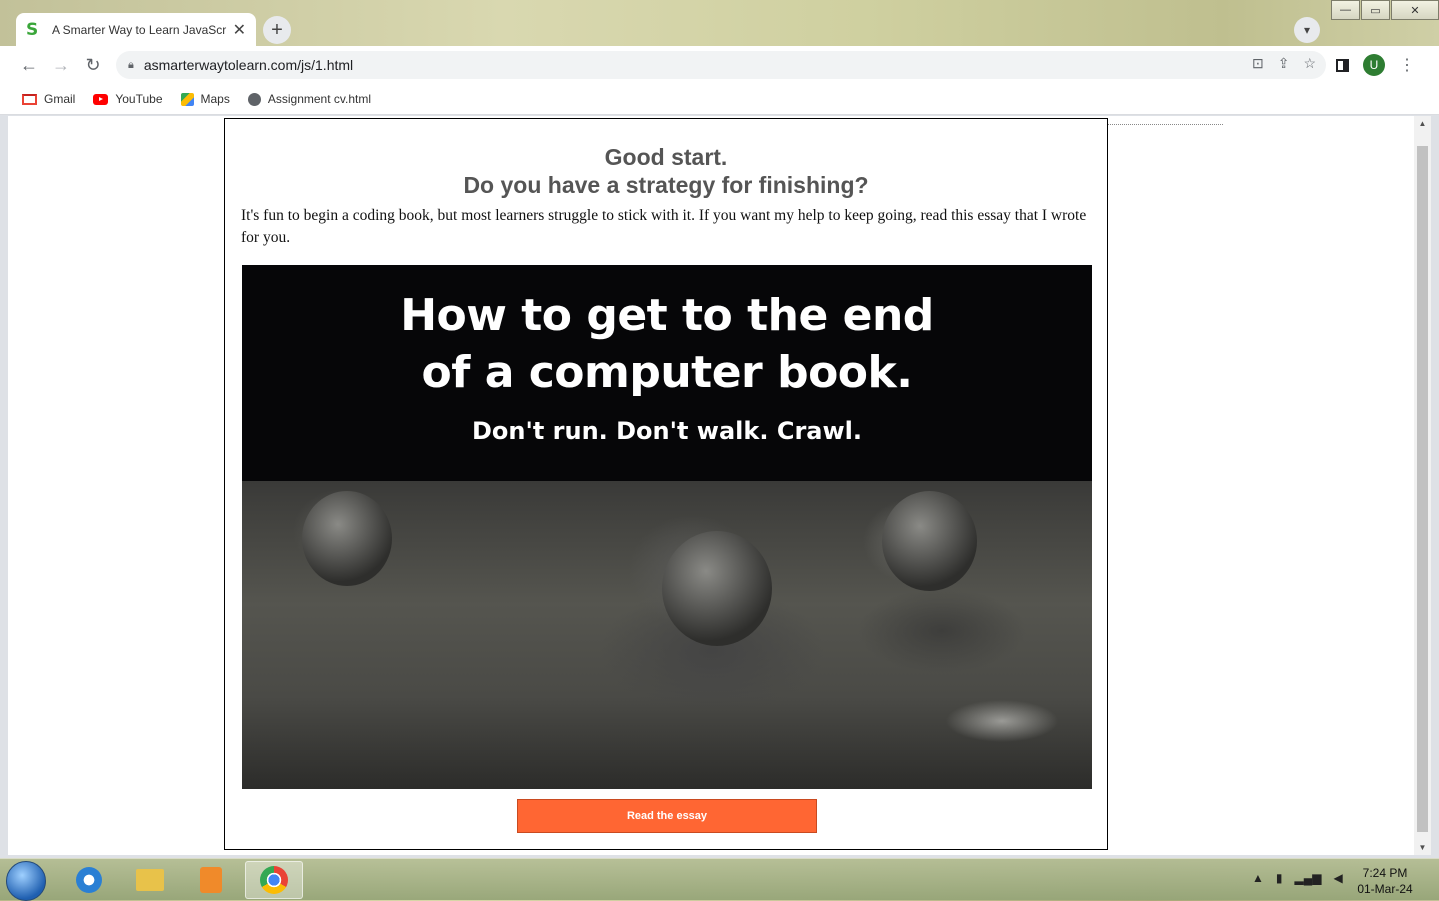 The height and width of the screenshot is (901, 1439). What do you see at coordinates (1422, 489) in the screenshot?
I see `scroll-thumb` at bounding box center [1422, 489].